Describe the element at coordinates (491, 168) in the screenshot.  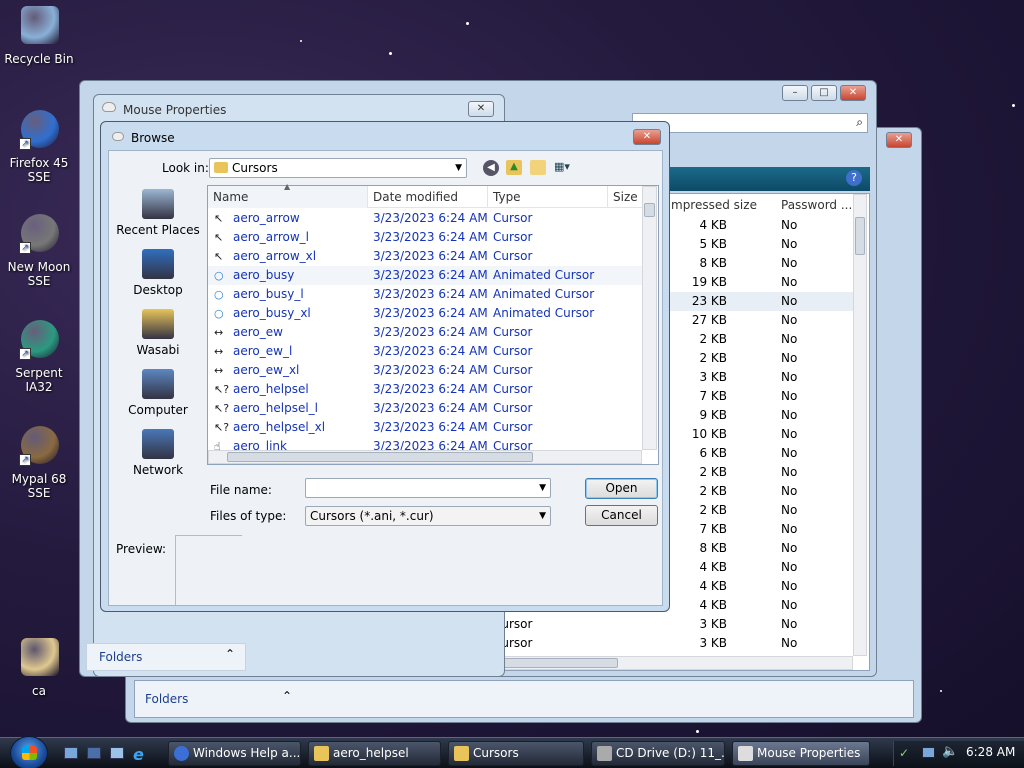
I see `back-icon: ◀` at that location.